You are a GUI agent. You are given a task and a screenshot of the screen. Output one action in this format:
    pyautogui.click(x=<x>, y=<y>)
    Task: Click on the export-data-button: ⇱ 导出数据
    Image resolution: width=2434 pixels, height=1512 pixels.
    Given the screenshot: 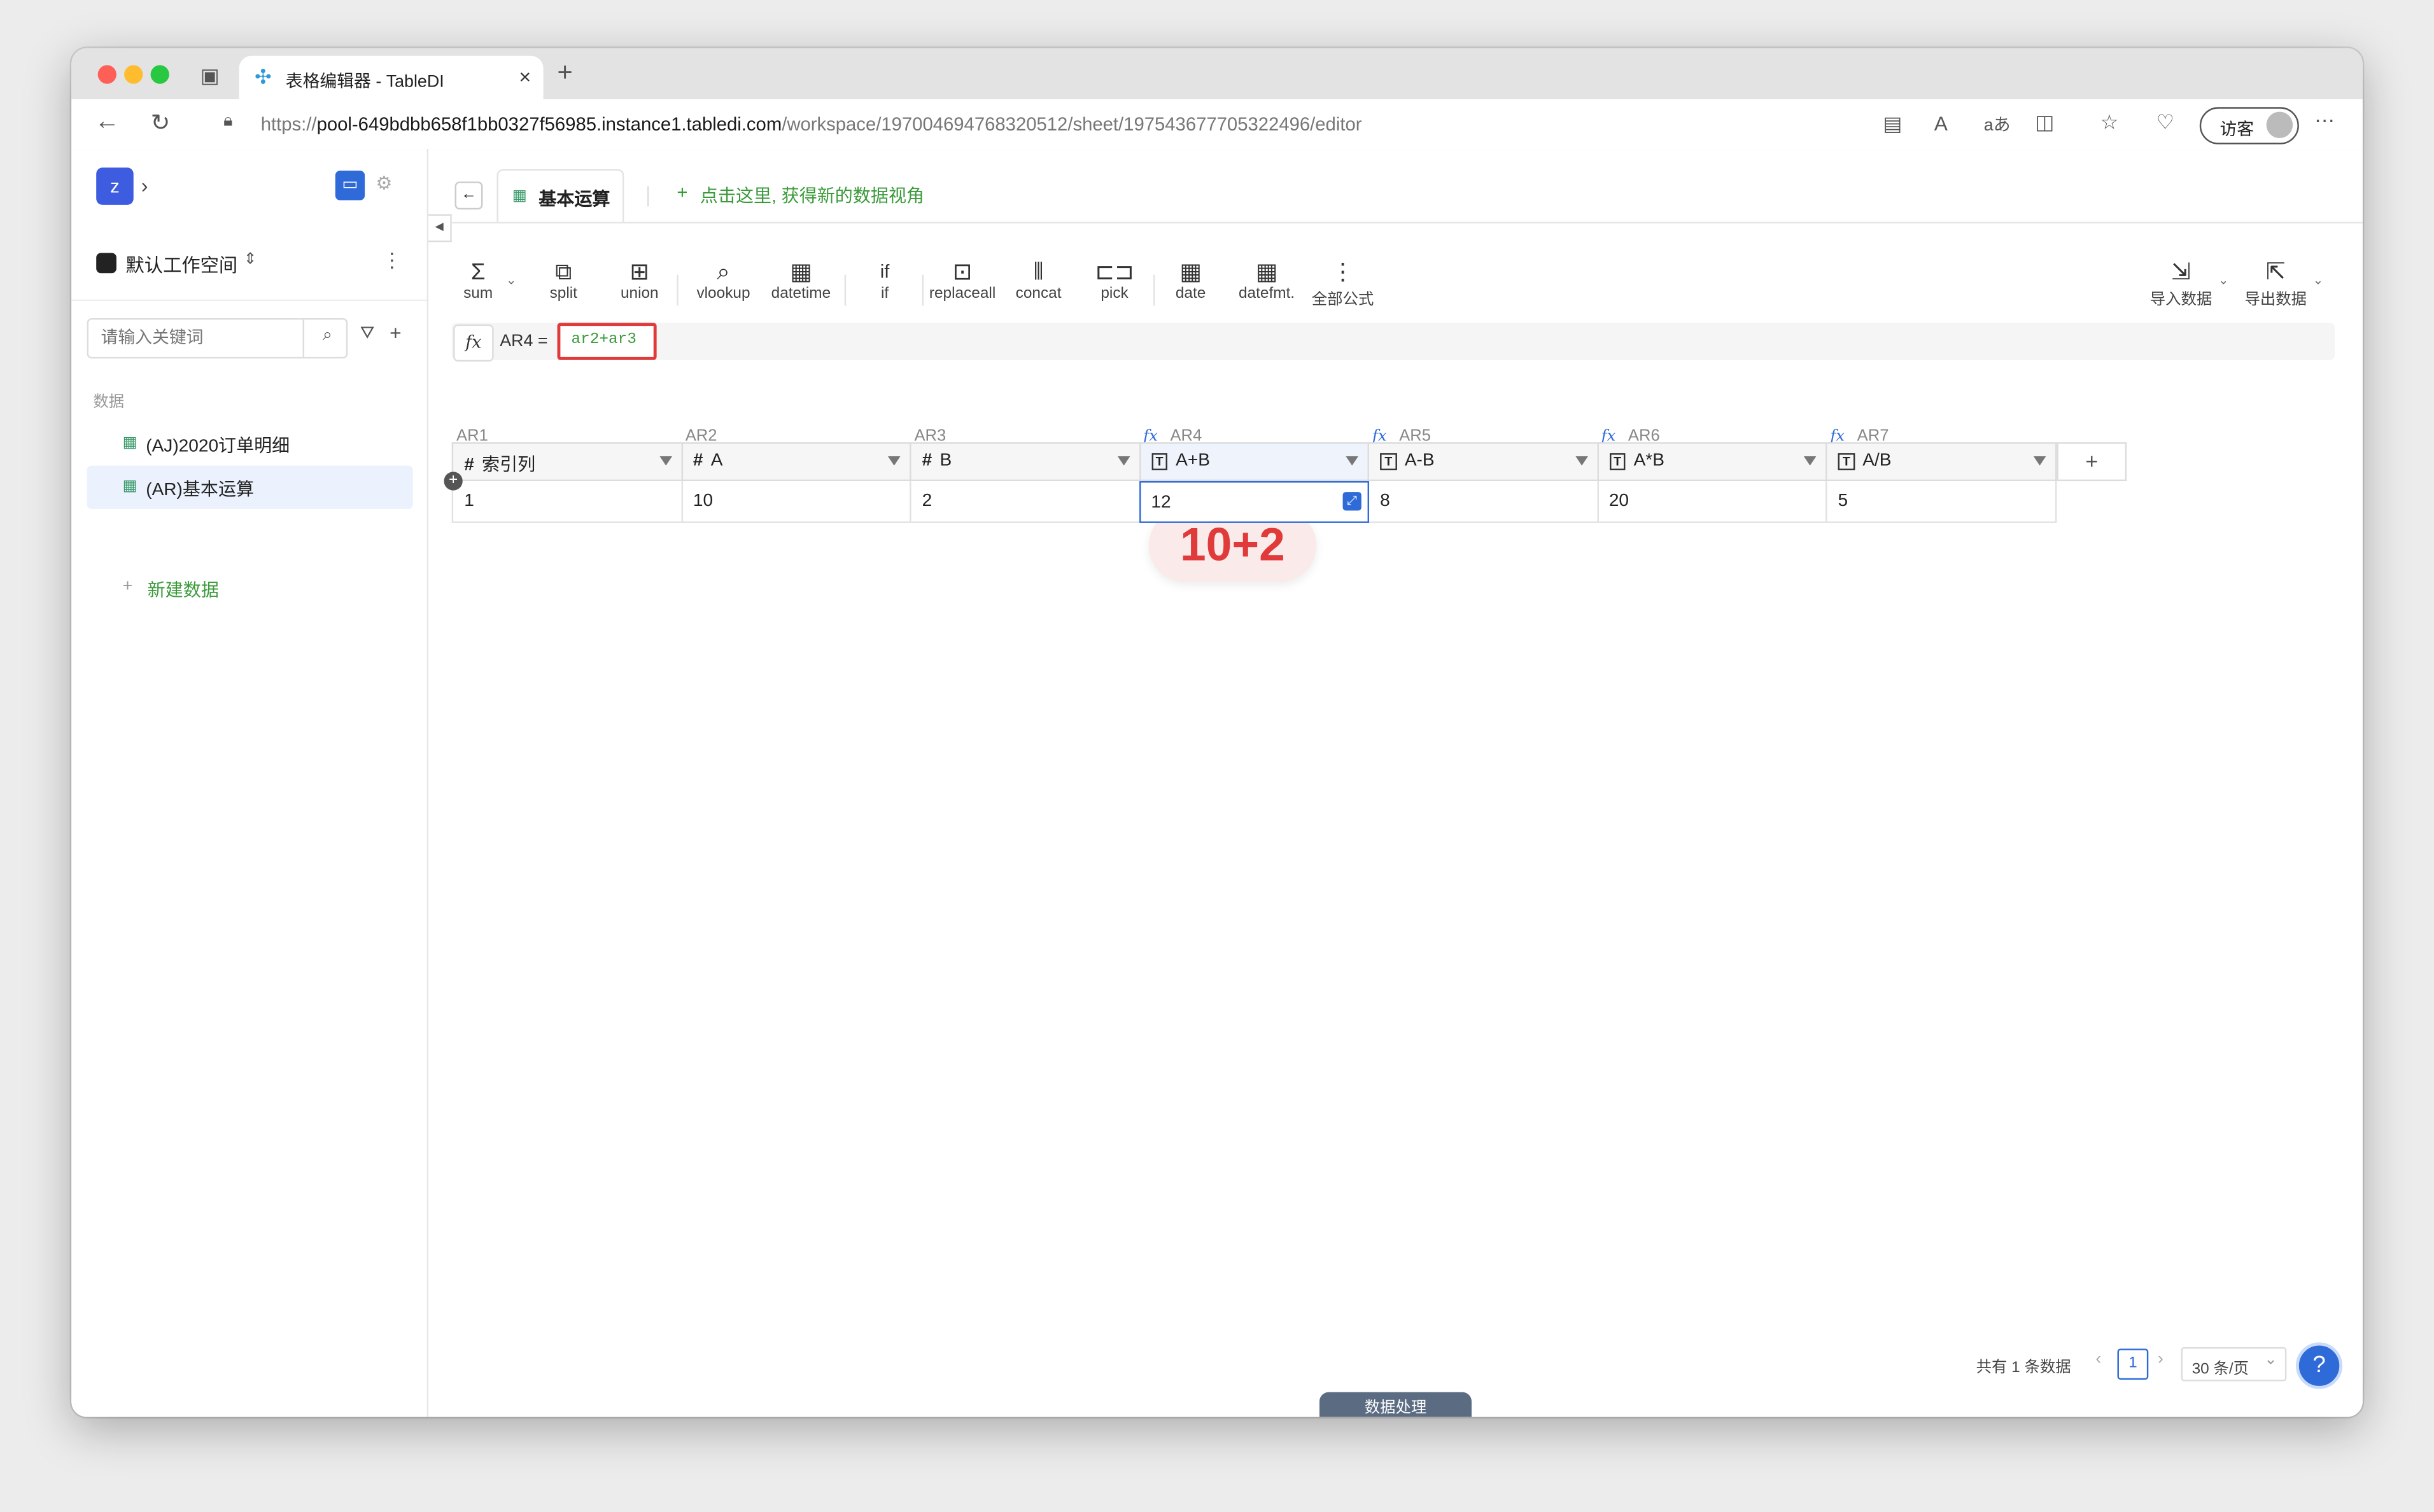 What is the action you would take?
    pyautogui.click(x=2275, y=284)
    